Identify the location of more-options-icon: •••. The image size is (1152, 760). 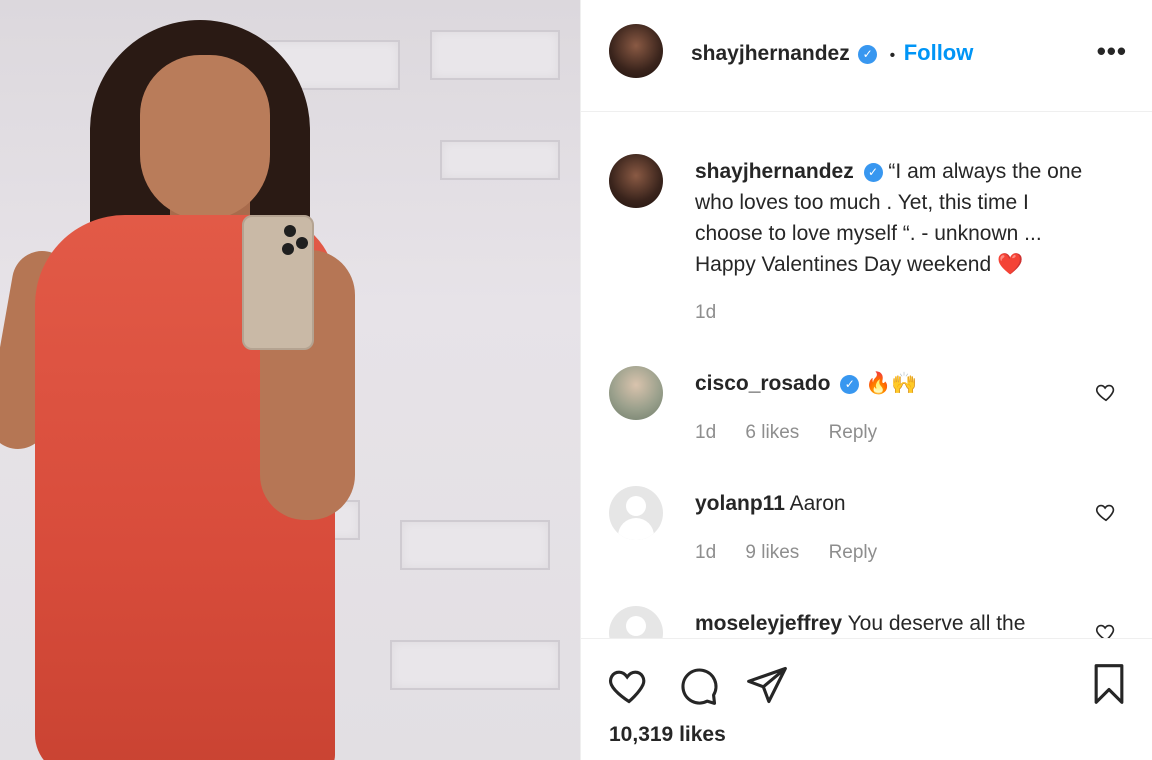
(1112, 51).